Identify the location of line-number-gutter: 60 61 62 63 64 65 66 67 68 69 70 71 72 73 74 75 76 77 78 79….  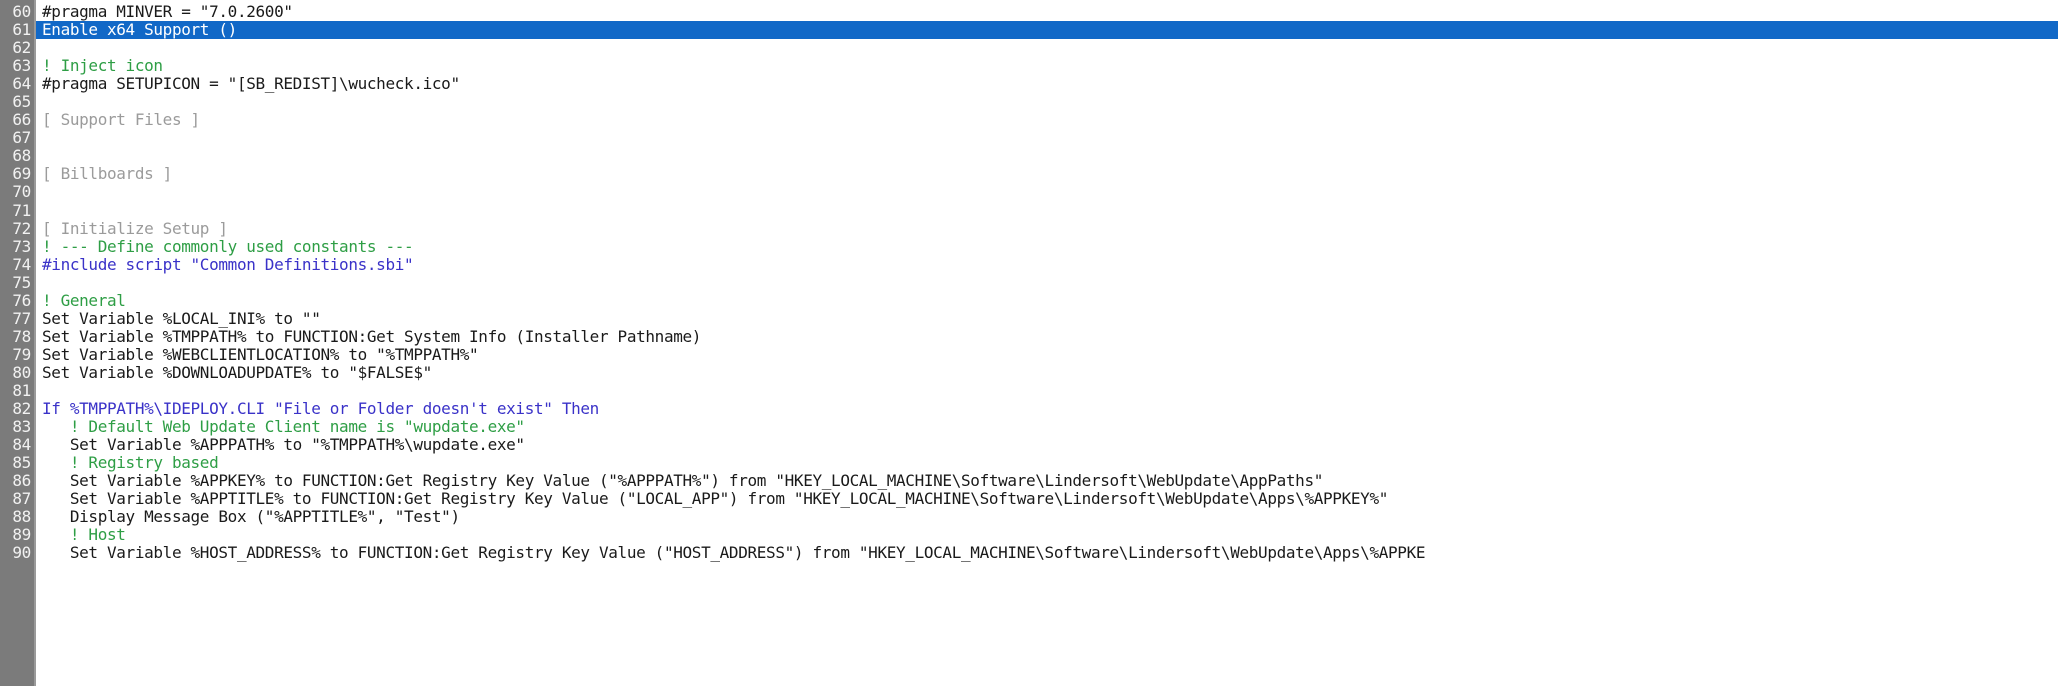
(18, 344).